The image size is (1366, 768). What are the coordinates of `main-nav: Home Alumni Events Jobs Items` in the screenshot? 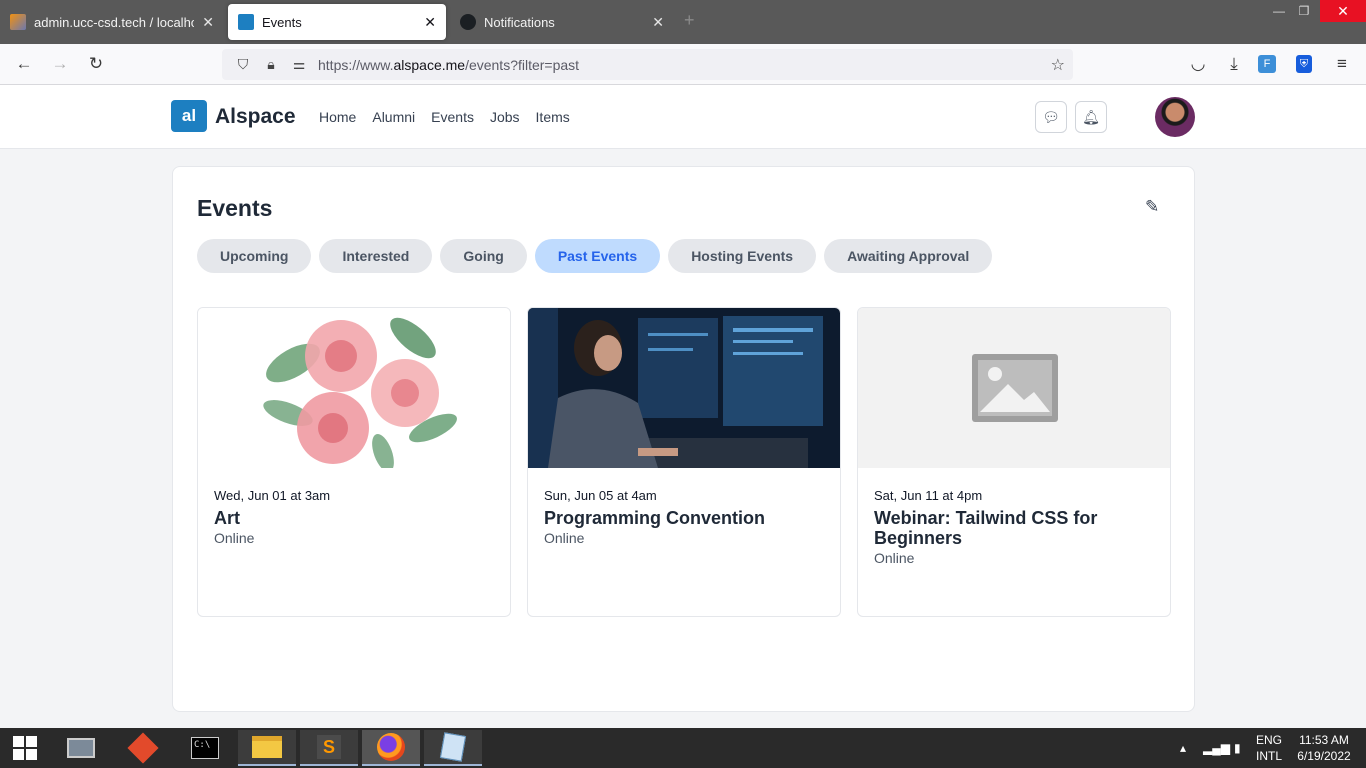 It's located at (452, 117).